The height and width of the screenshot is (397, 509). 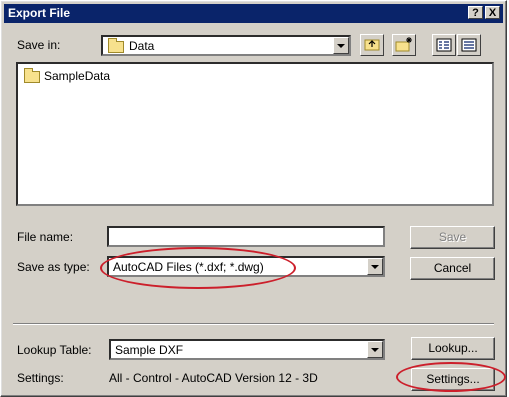 I want to click on file-name-field, so click(x=246, y=236).